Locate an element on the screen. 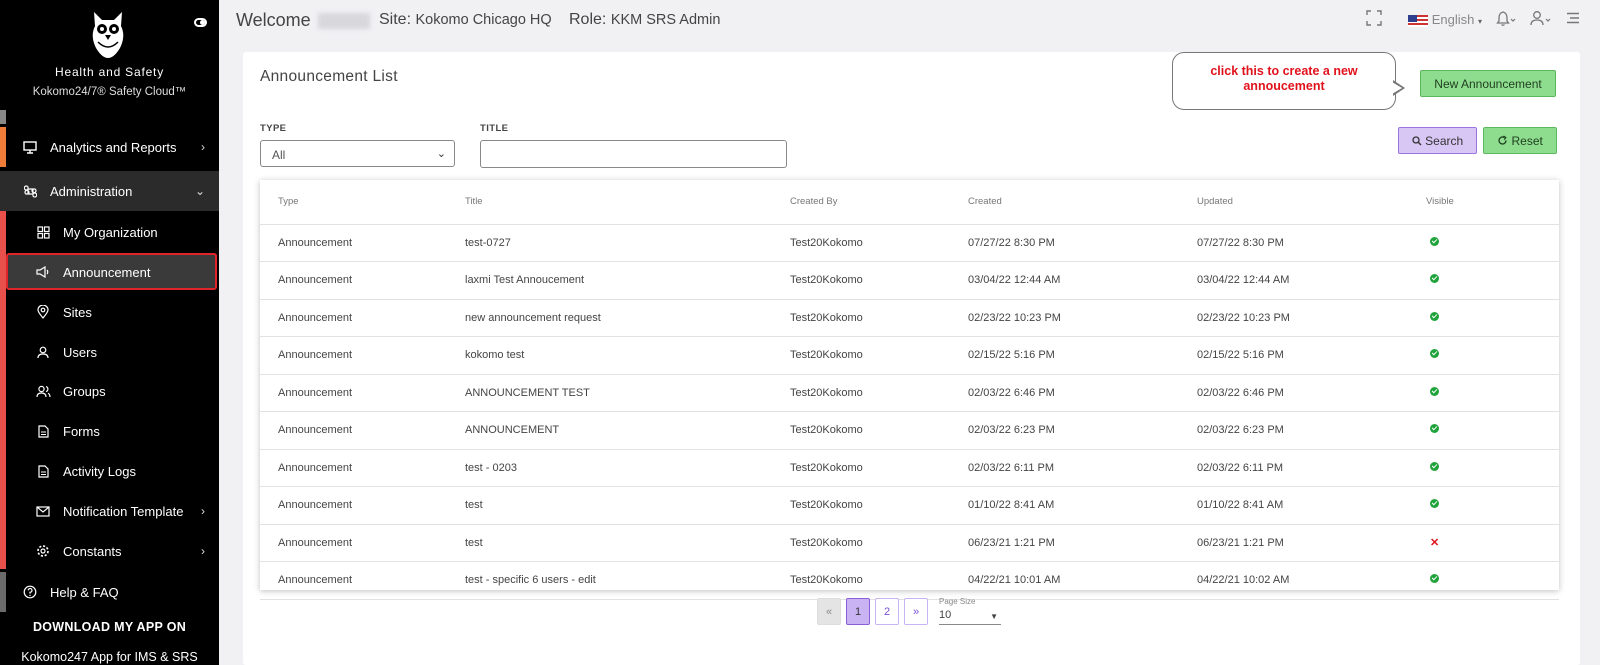 The width and height of the screenshot is (1600, 665). type-label: TYPE is located at coordinates (273, 128).